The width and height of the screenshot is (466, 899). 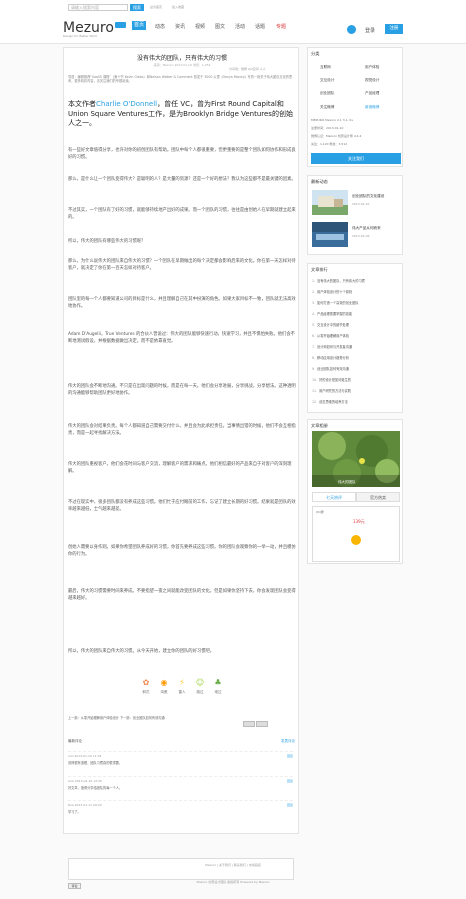 What do you see at coordinates (372, 107) in the screenshot?
I see `sina-weibo-link: 新浪微博` at bounding box center [372, 107].